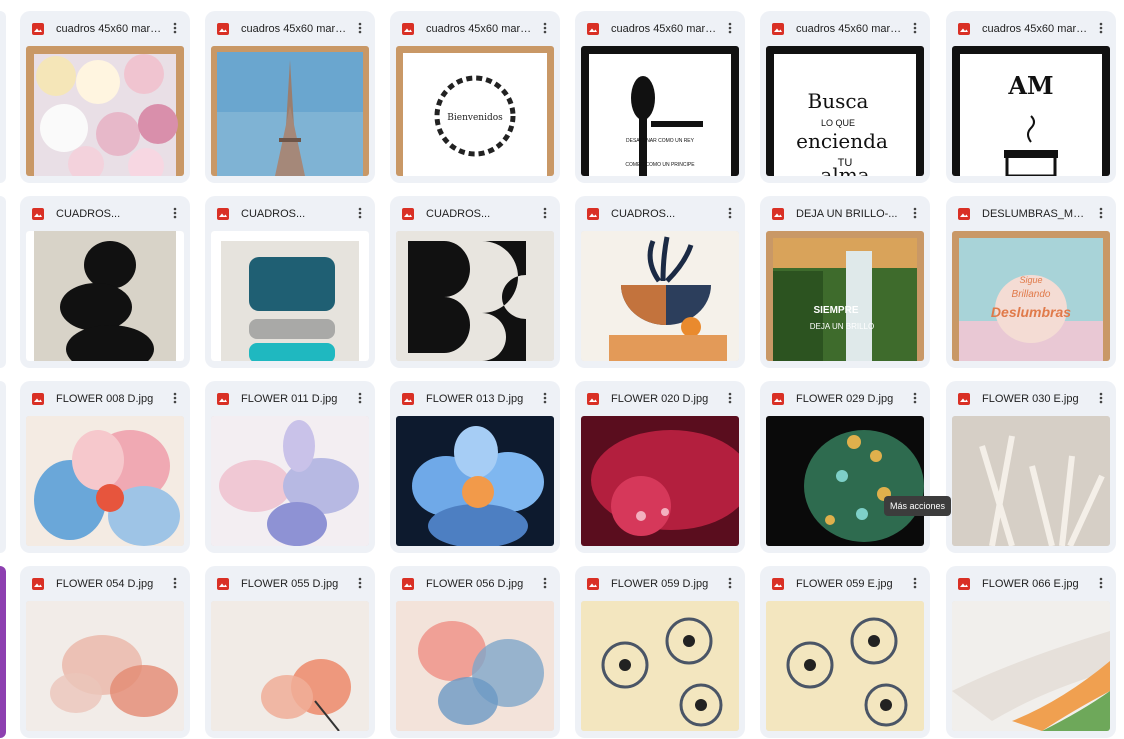  Describe the element at coordinates (845, 467) in the screenshot. I see `file-card: FLOWER 029 D.jpg` at that location.